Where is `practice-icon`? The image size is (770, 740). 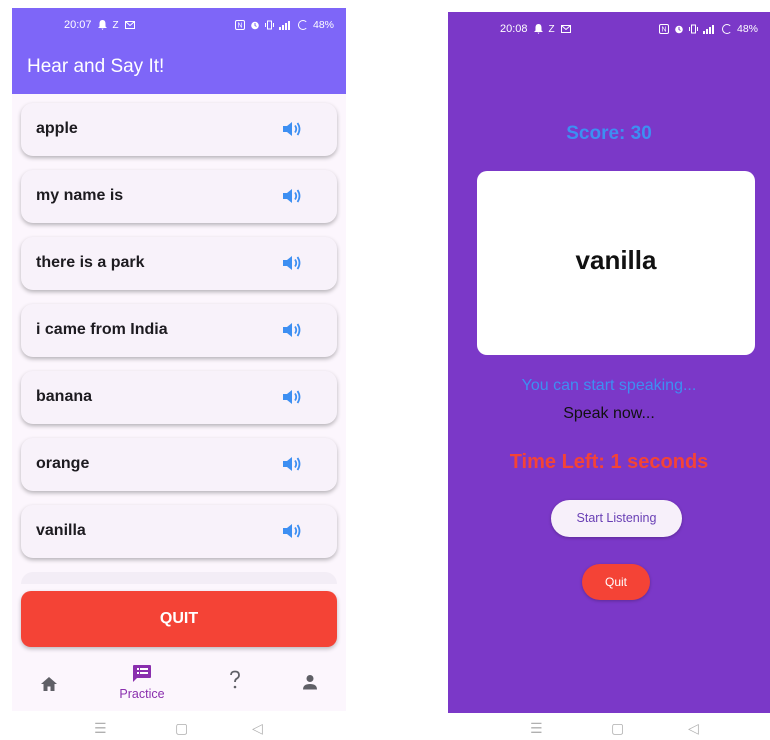 practice-icon is located at coordinates (142, 673).